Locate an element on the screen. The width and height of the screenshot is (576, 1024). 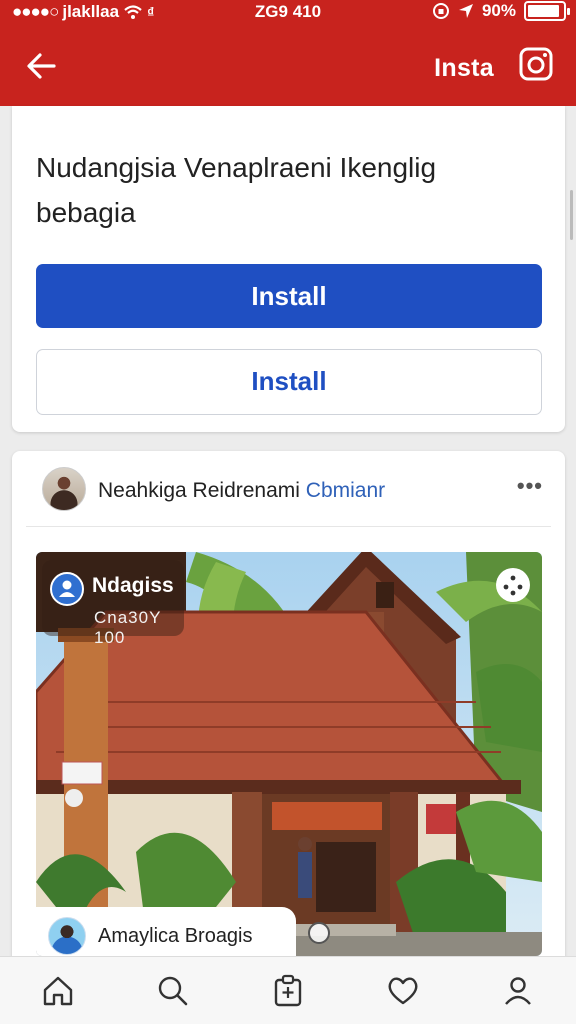
battery-level-fill is located at coordinates (543, 11).